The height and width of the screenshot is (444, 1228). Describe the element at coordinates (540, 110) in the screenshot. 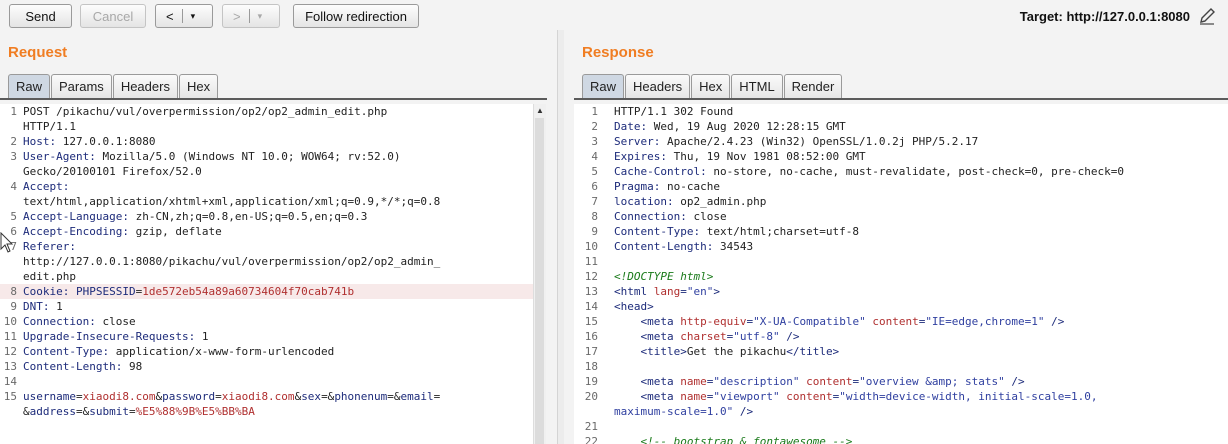

I see `scroll-up-icon: ▲` at that location.